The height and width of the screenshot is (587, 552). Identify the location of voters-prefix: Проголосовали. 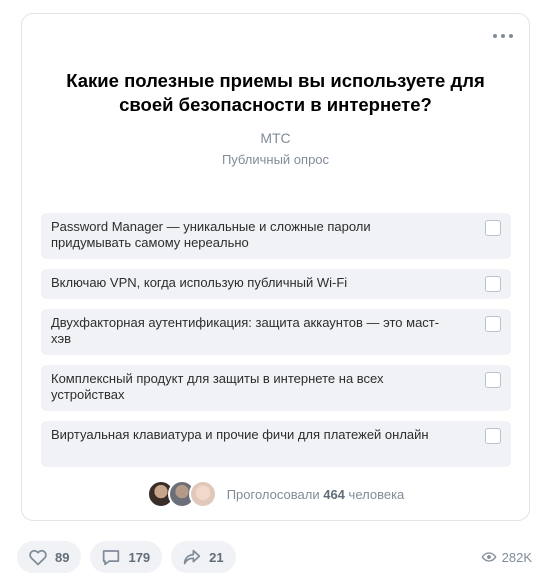
(273, 494).